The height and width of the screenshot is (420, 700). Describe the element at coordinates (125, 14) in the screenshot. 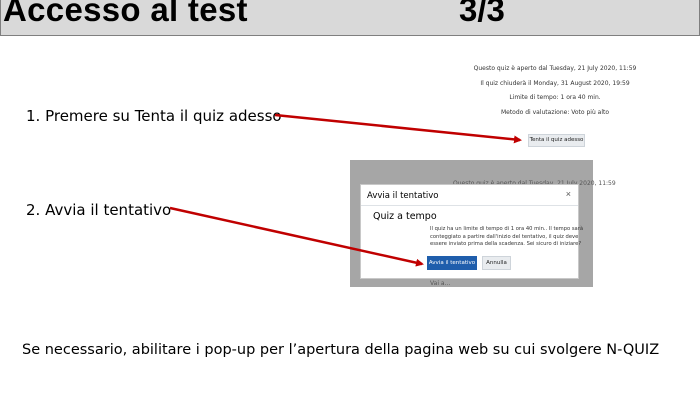

I see `page-title: Accesso al test` at that location.